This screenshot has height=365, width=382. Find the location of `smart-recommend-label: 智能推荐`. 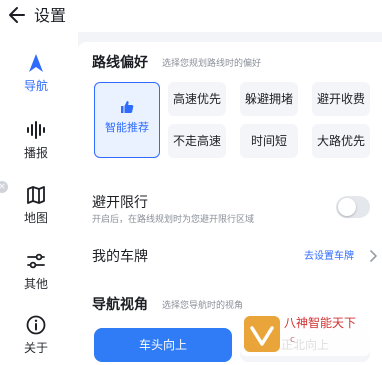

smart-recommend-label: 智能推荐 is located at coordinates (127, 127).